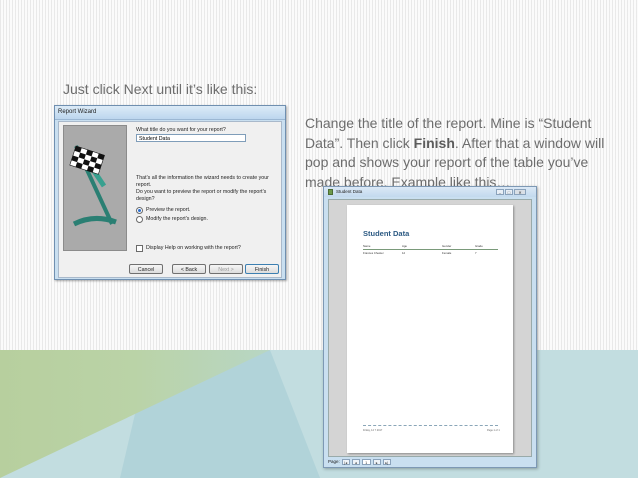  Describe the element at coordinates (345, 462) in the screenshot. I see `first-page-icon: |◂` at that location.